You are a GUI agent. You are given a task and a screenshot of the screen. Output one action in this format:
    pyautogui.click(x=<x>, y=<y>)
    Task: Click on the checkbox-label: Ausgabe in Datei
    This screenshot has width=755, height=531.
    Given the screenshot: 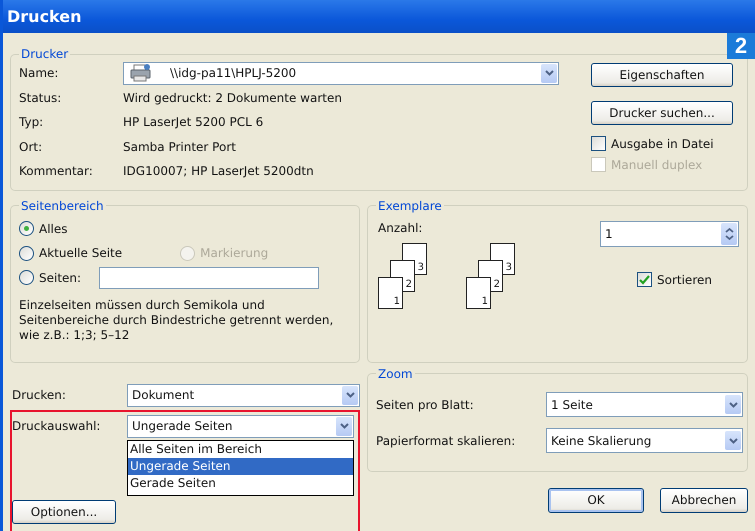 What is the action you would take?
    pyautogui.click(x=662, y=143)
    